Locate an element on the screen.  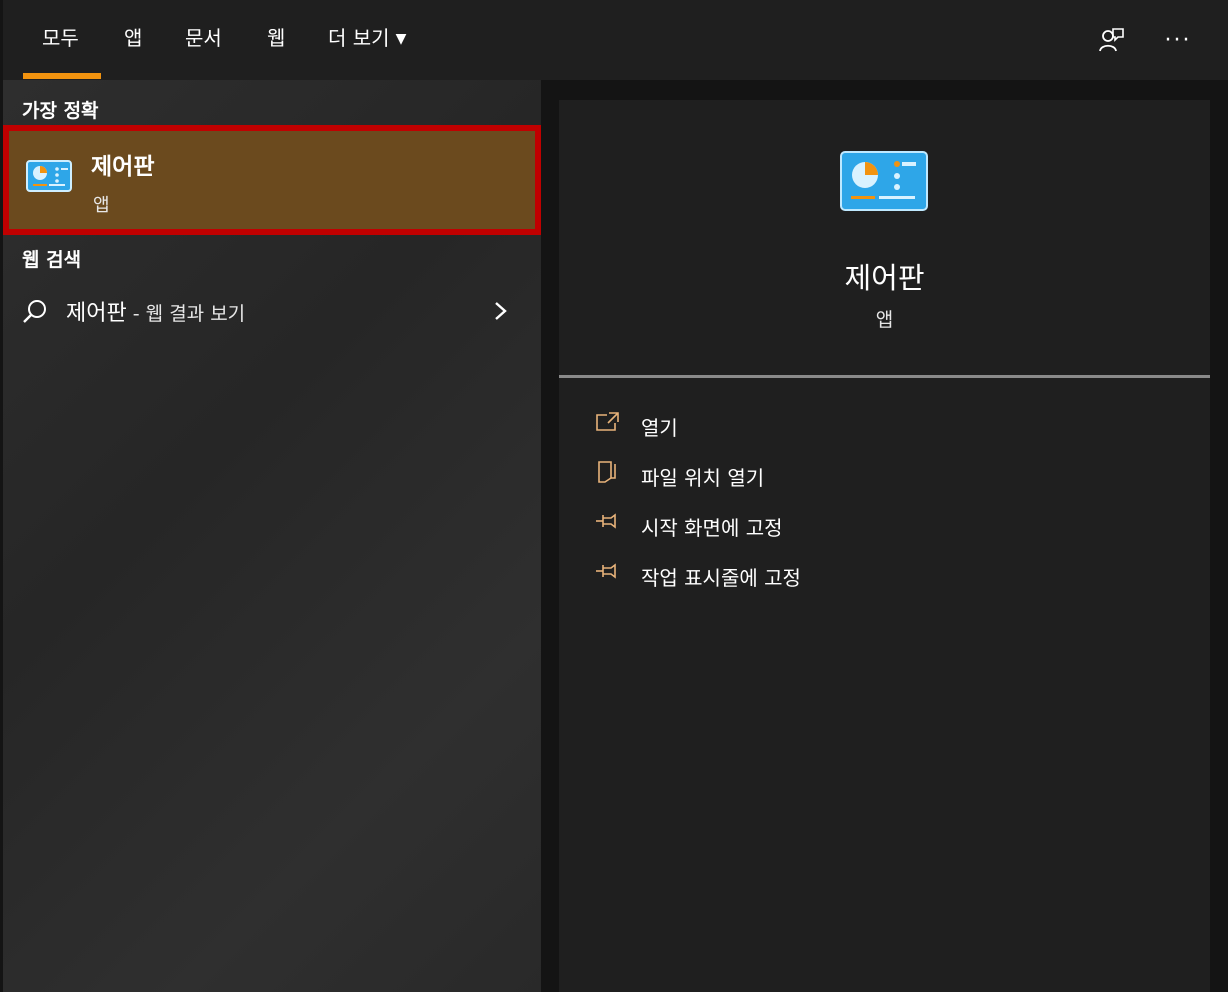
action-pin-to-taskbar-label: 작업 표시줄에 고정 is located at coordinates (721, 578).